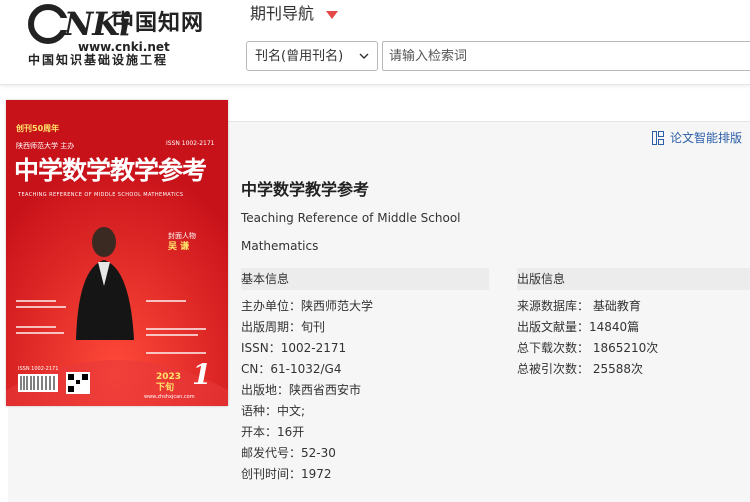 This screenshot has width=750, height=502. Describe the element at coordinates (202, 374) in the screenshot. I see `cover-issue-number: 1` at that location.